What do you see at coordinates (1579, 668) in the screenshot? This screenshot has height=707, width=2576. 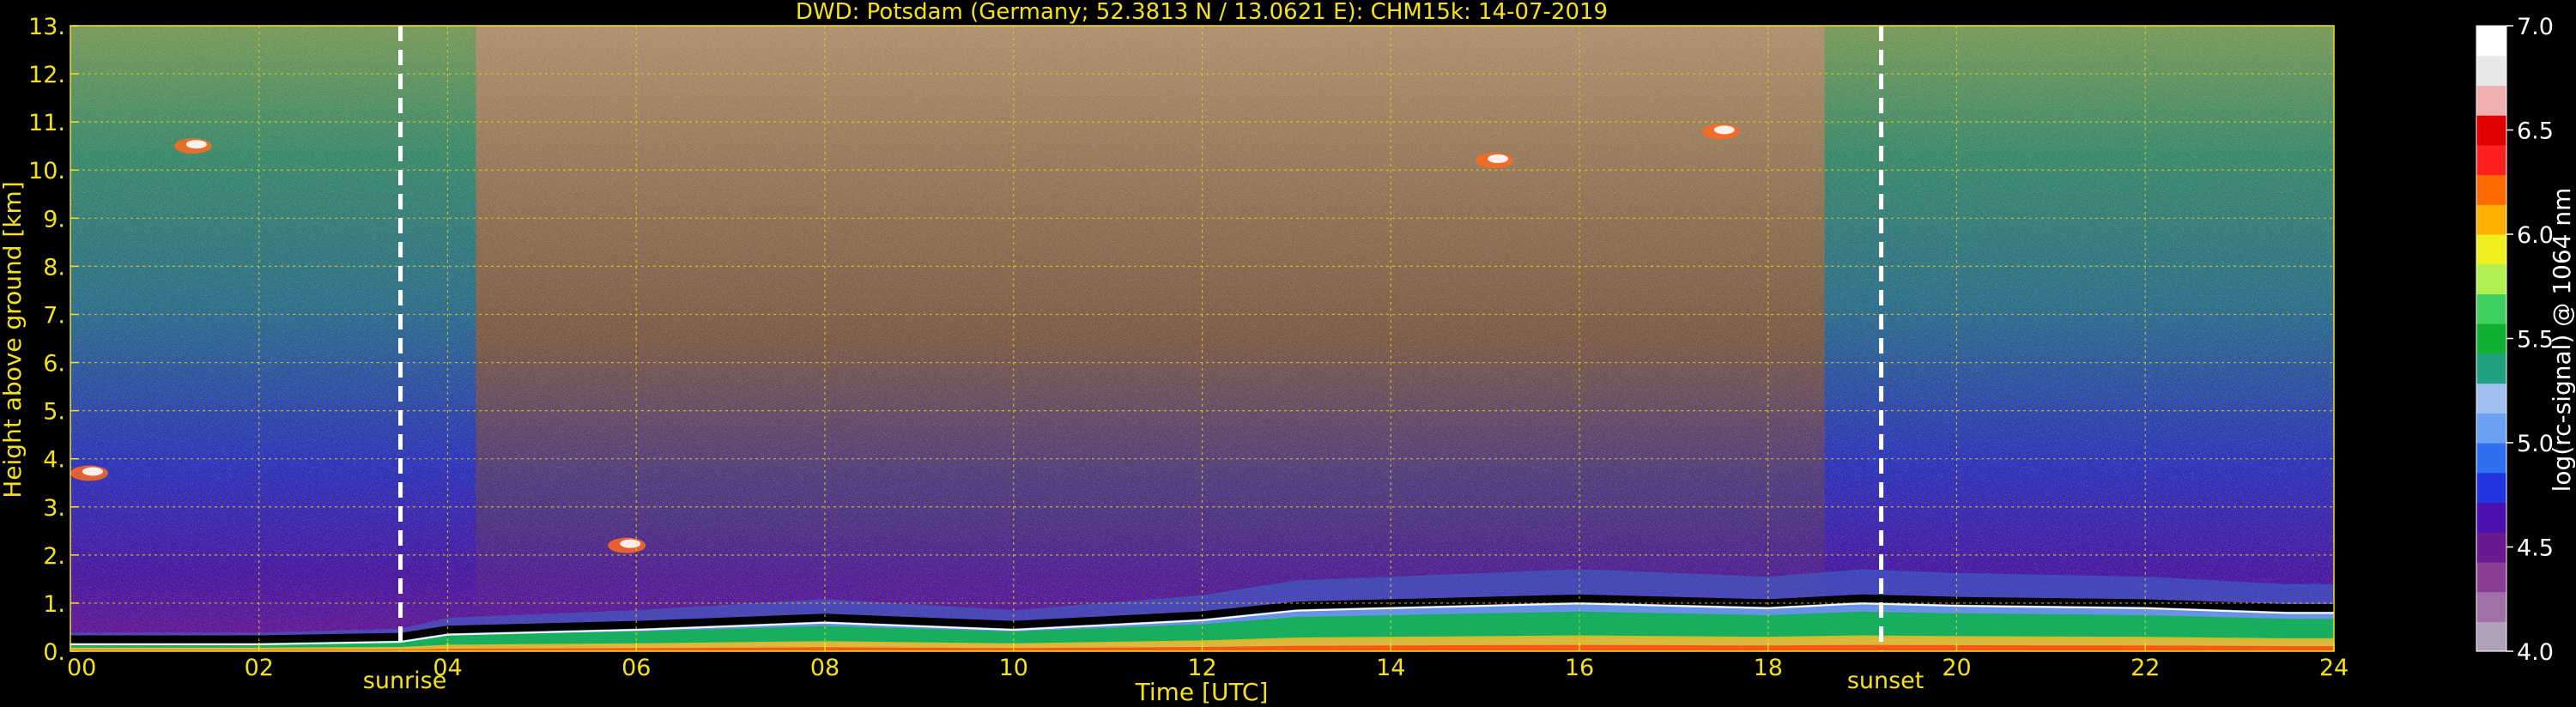 I see `x-tick-label: 16` at bounding box center [1579, 668].